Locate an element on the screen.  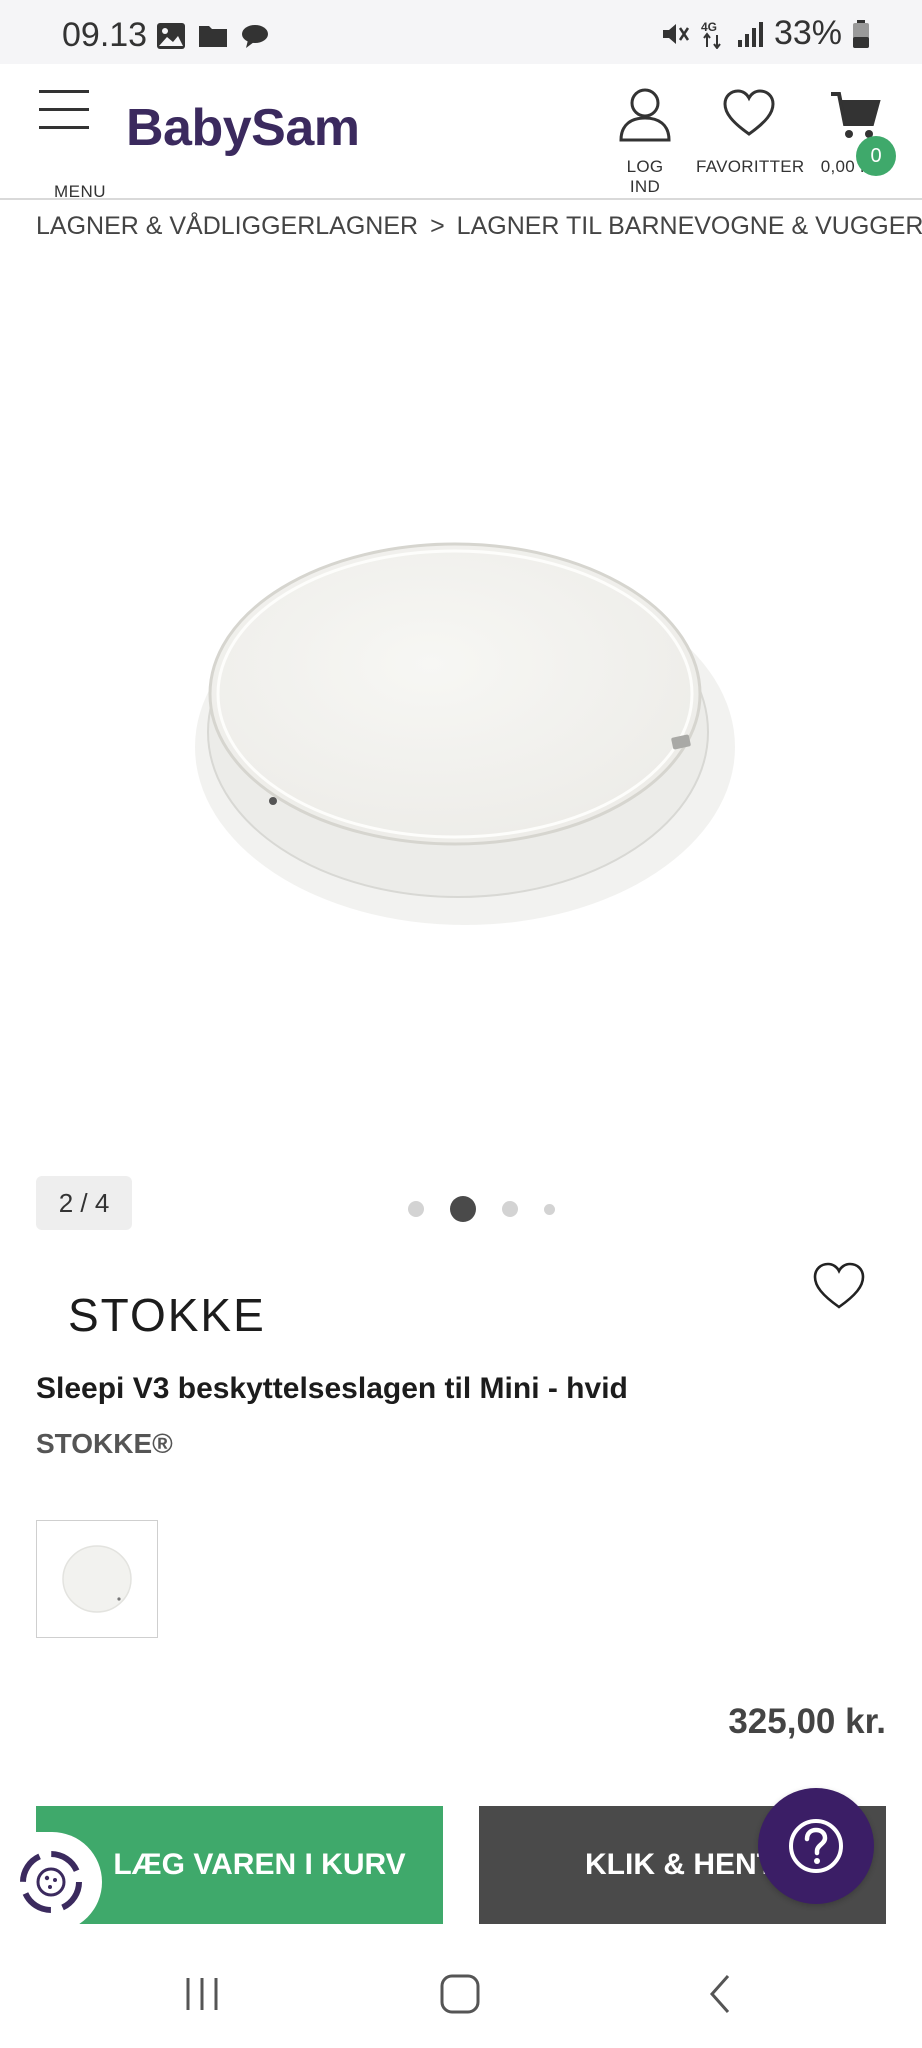
status-bar: 09.13 4G 33% is located at coordinates (461, 32).